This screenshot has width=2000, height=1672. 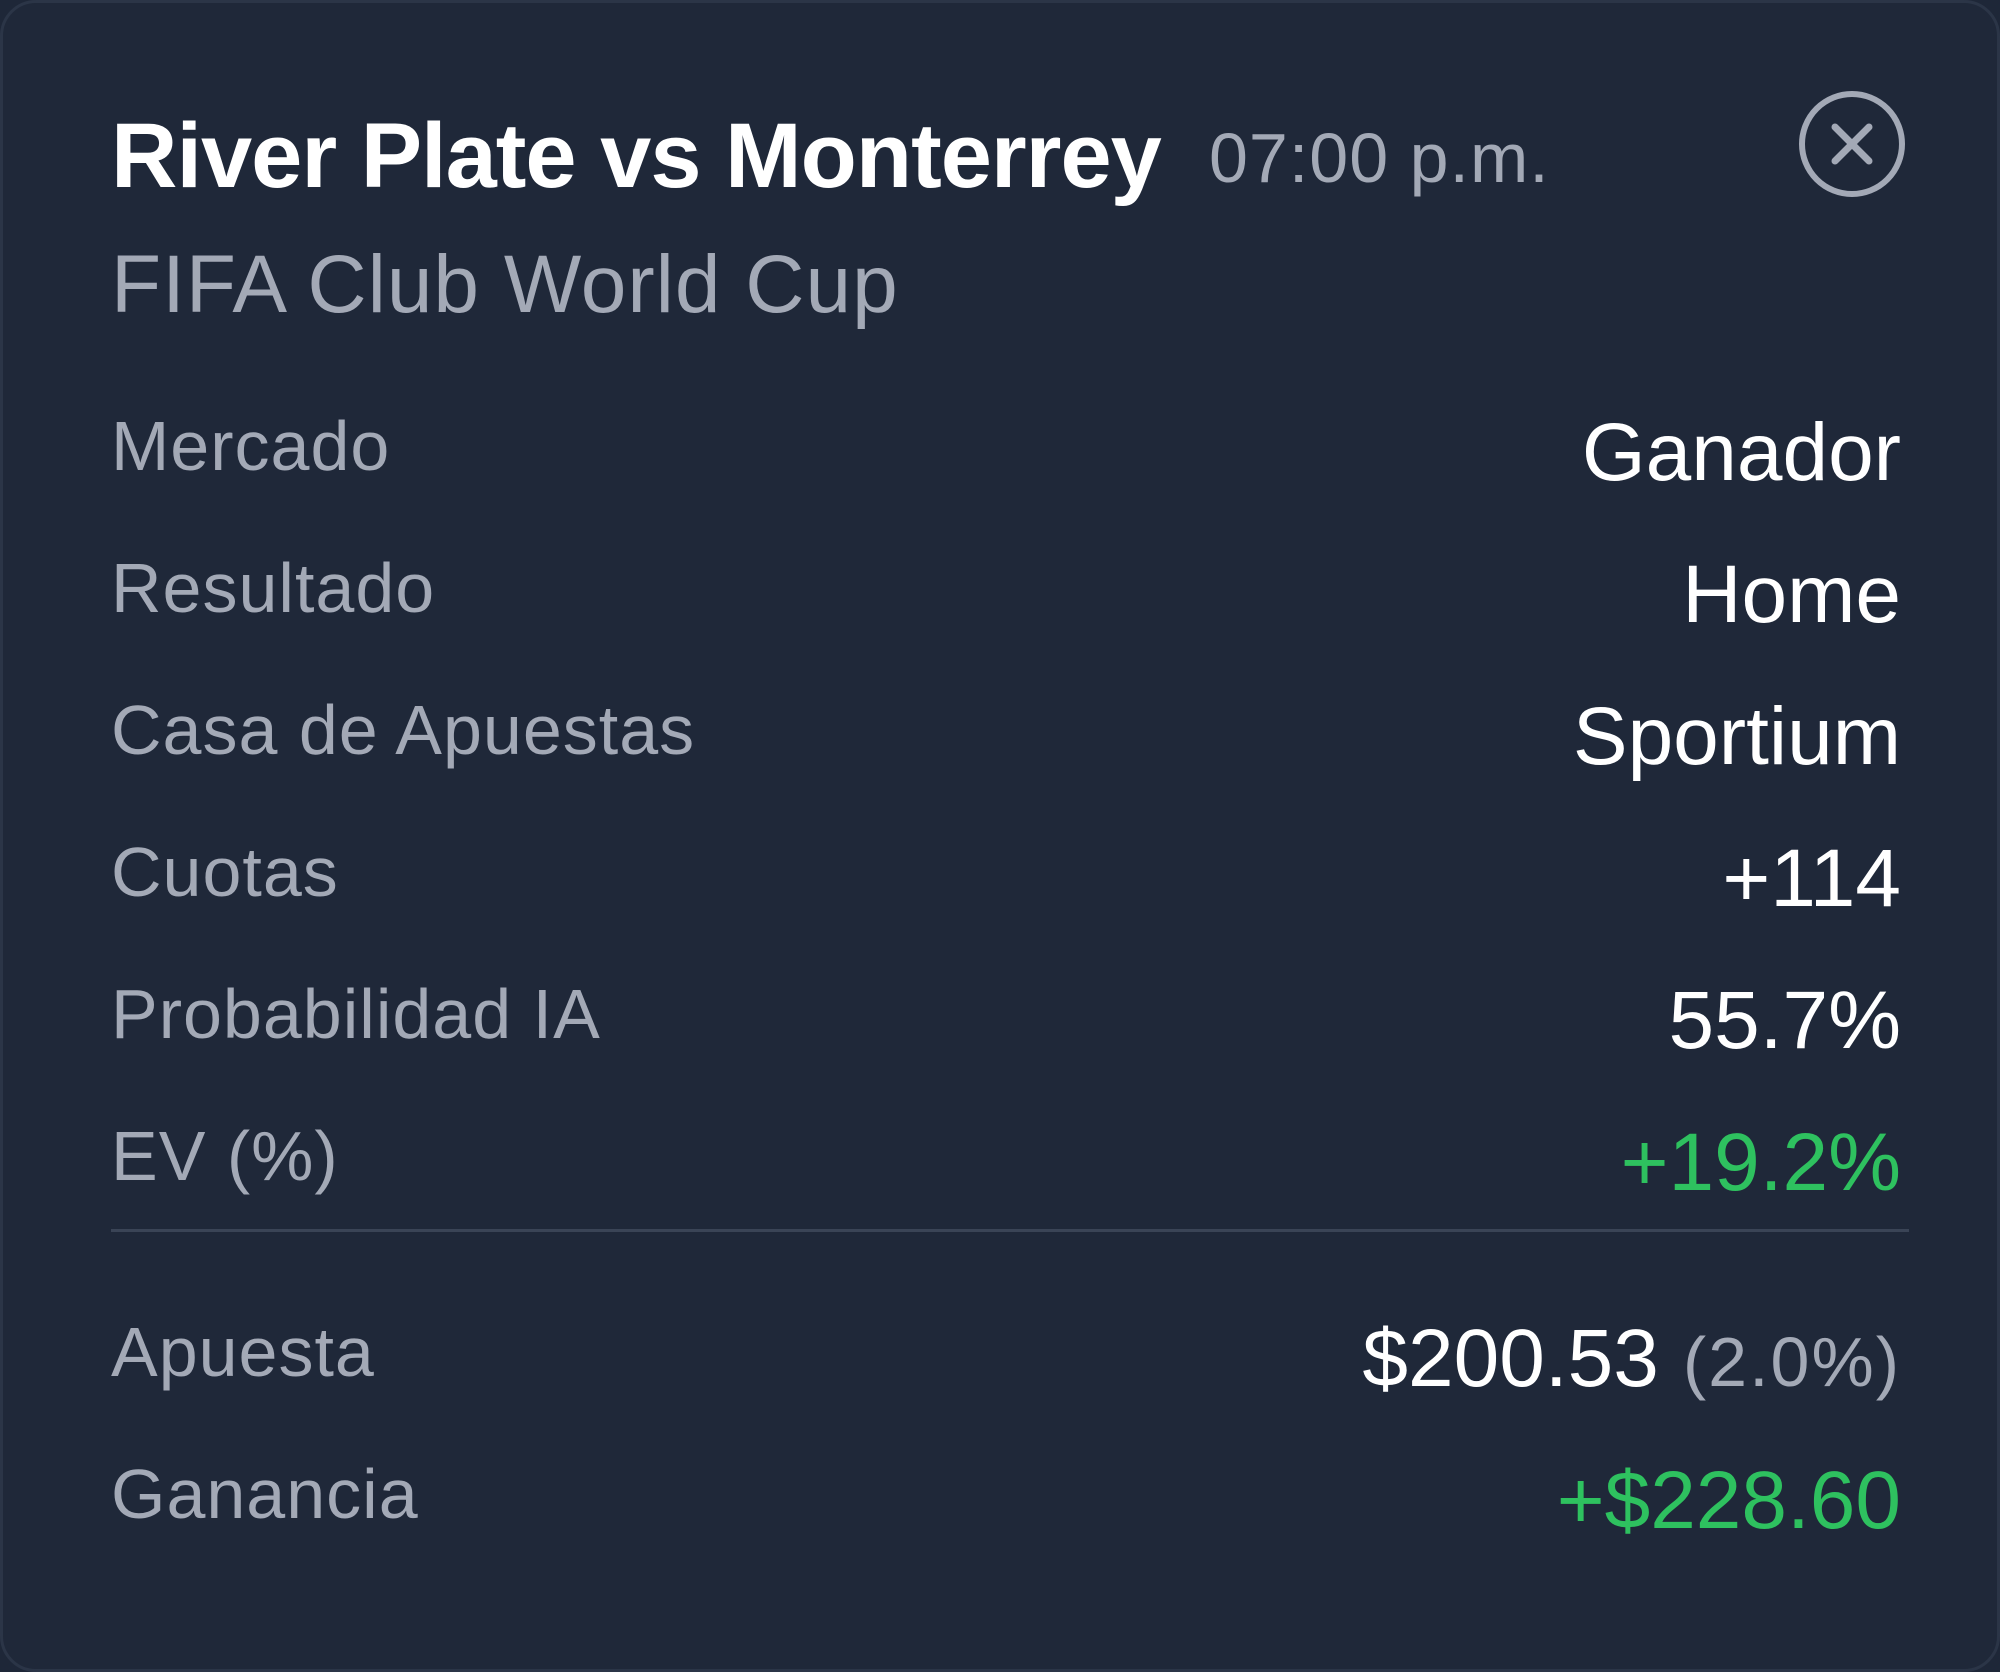 I want to click on ev-value: +19.2%, so click(x=1760, y=1162).